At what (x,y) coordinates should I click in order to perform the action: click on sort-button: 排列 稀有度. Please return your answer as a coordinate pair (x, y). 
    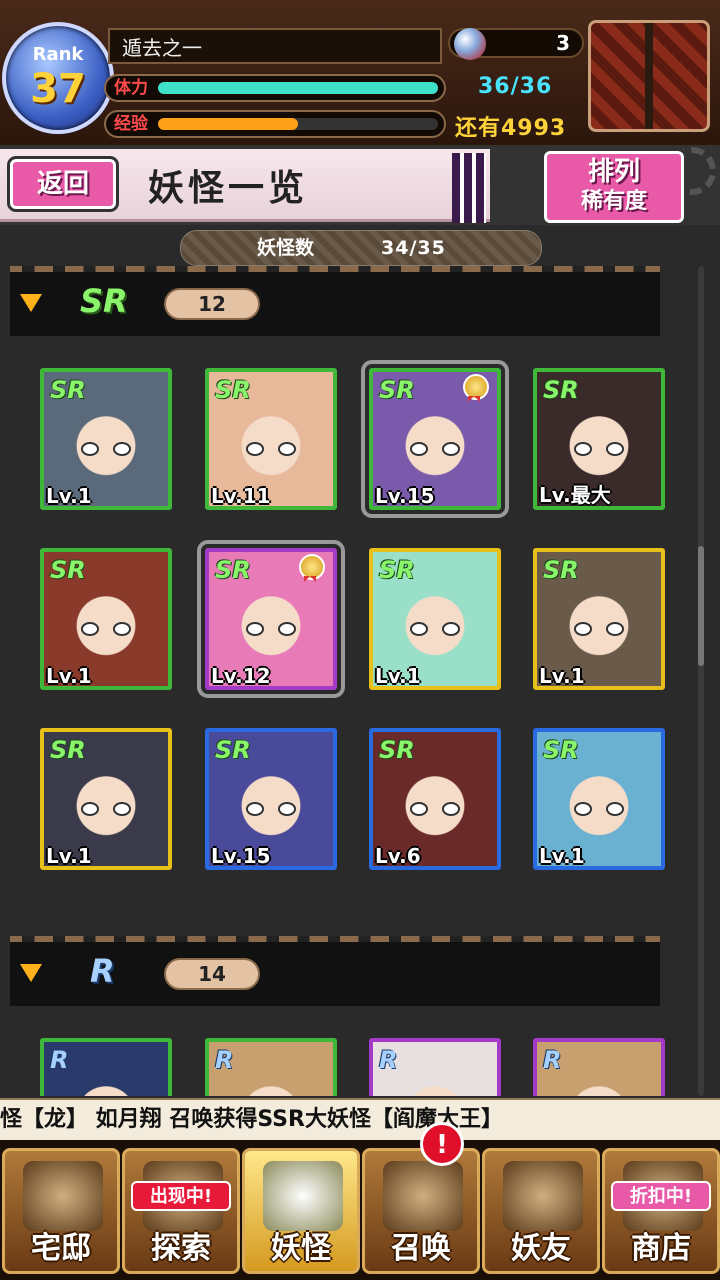
    Looking at the image, I should click on (614, 187).